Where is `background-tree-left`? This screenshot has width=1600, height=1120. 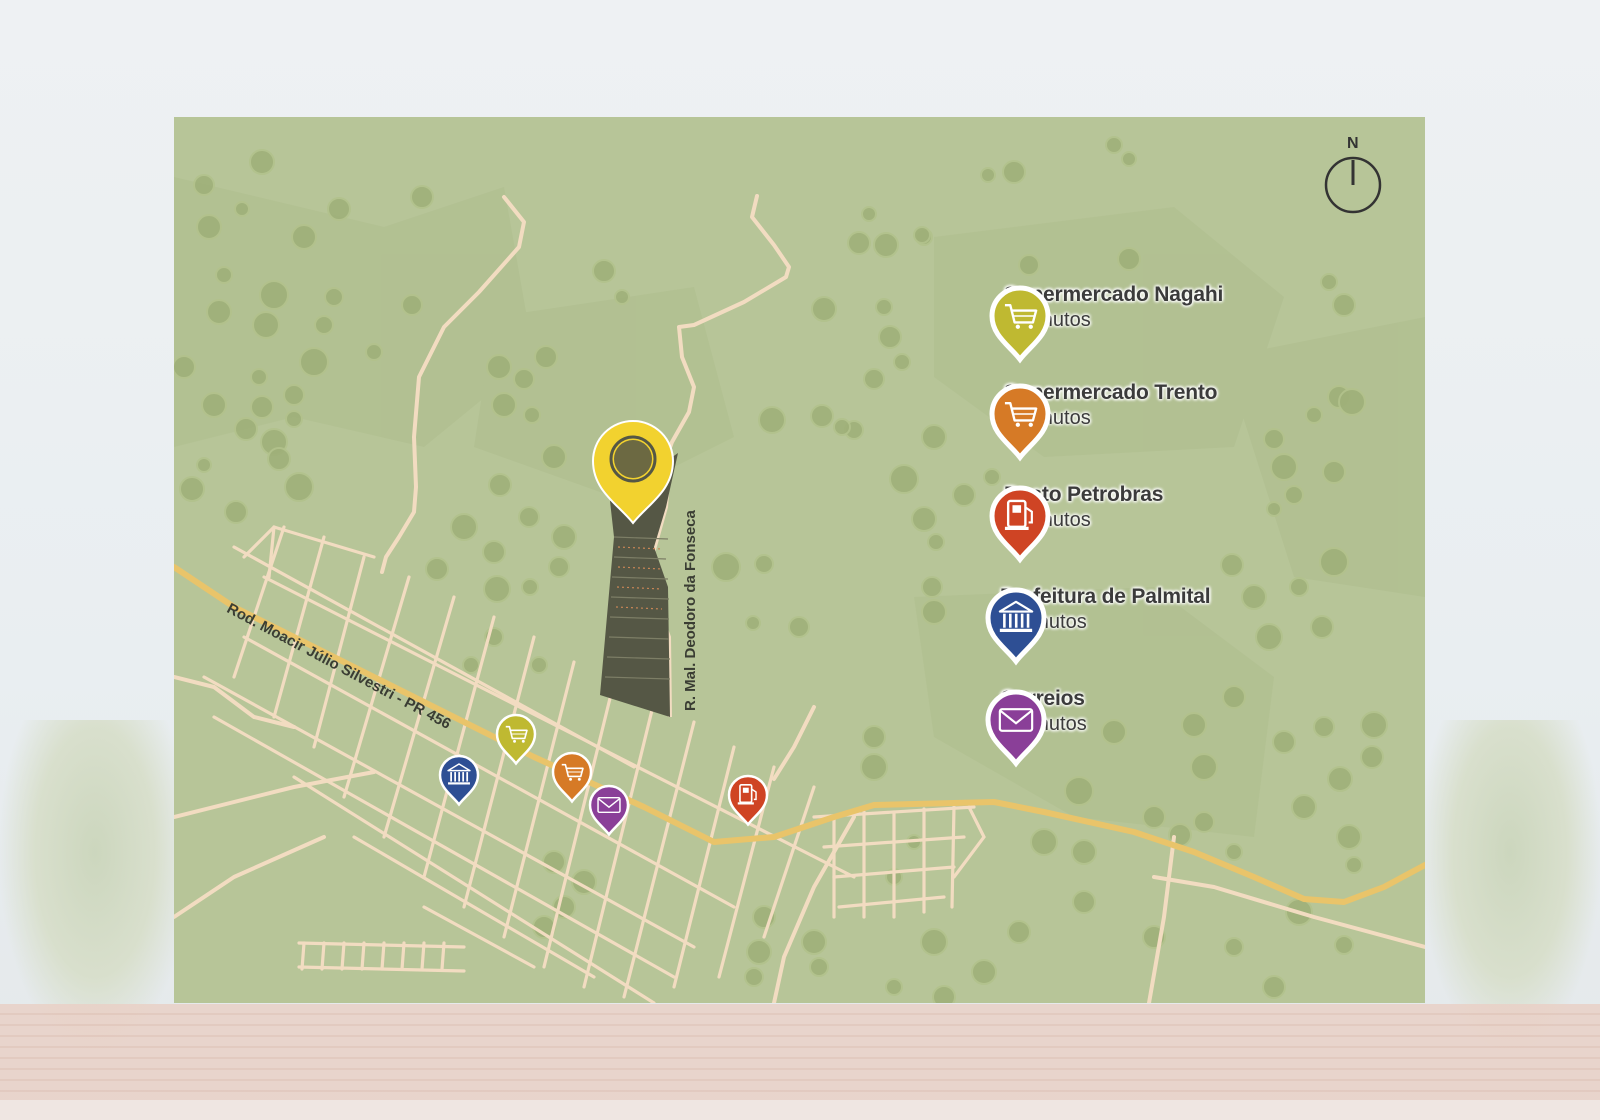 background-tree-left is located at coordinates (95, 885).